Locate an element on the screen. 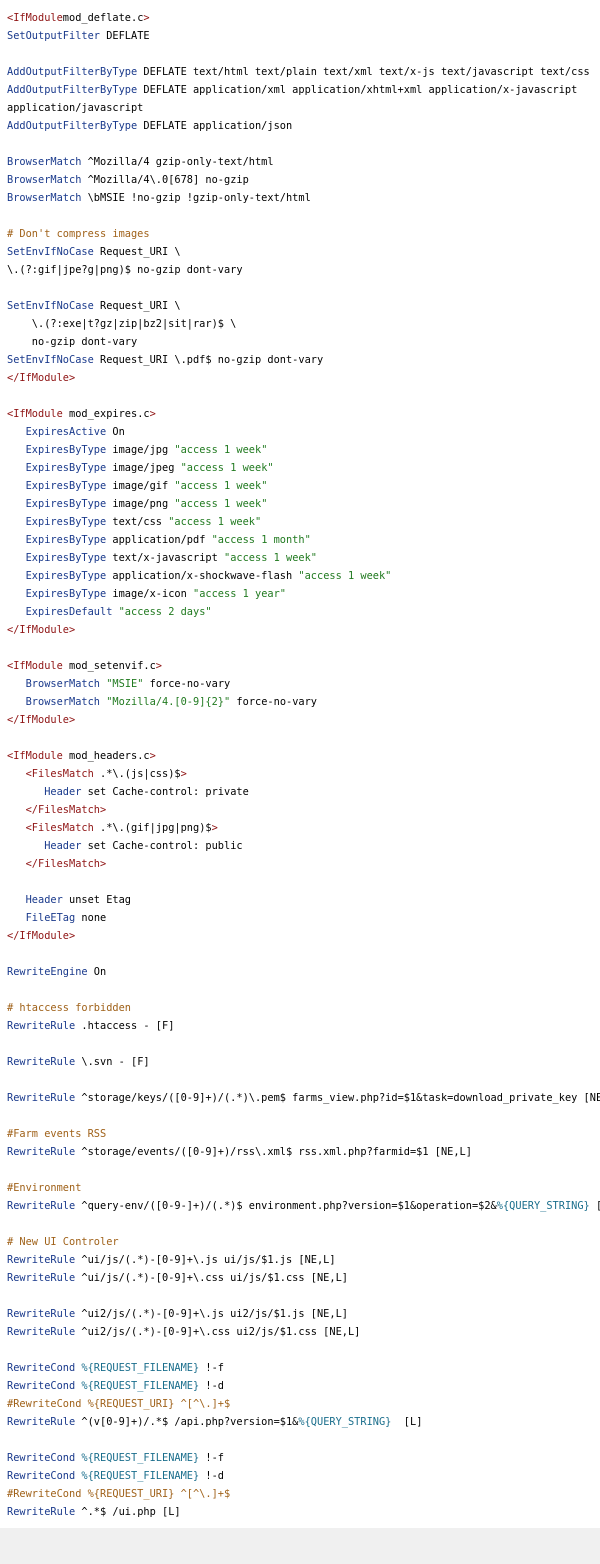 This screenshot has height=1564, width=600. footer-bar is located at coordinates (300, 1546).